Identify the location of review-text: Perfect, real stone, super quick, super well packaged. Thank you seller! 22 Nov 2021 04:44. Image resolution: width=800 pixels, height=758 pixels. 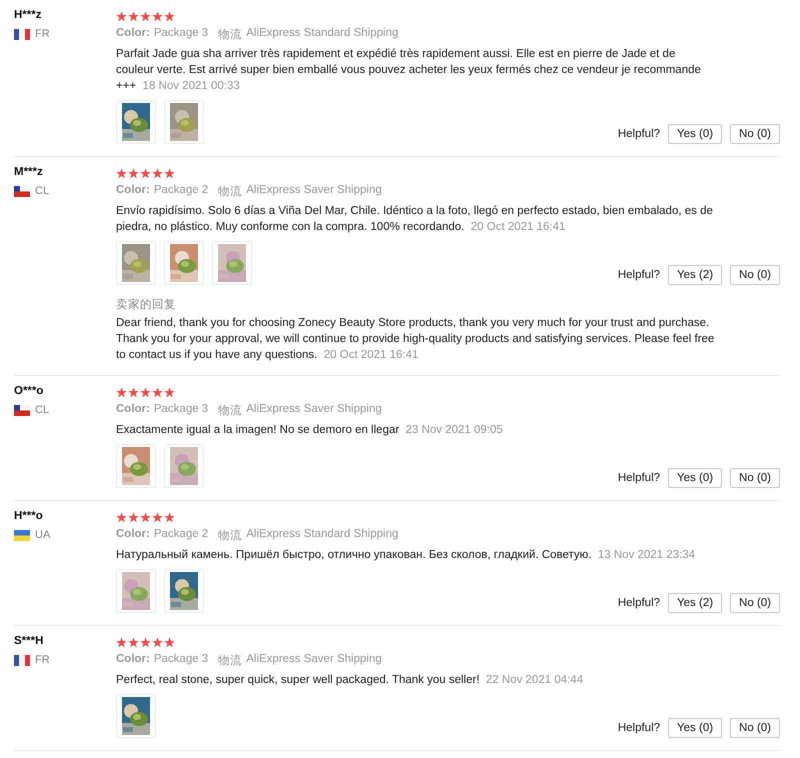
(350, 680).